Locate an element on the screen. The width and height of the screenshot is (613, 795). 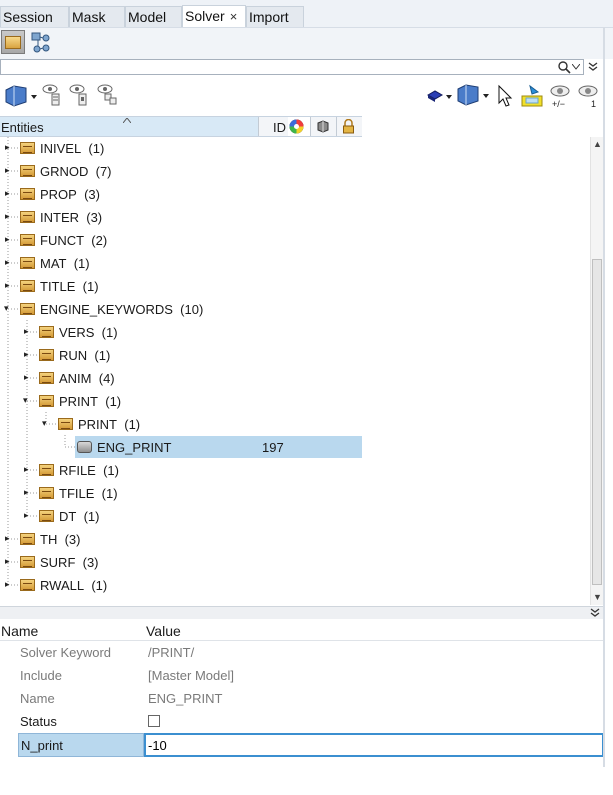
entities-header: Entities ID is located at coordinates (181, 126).